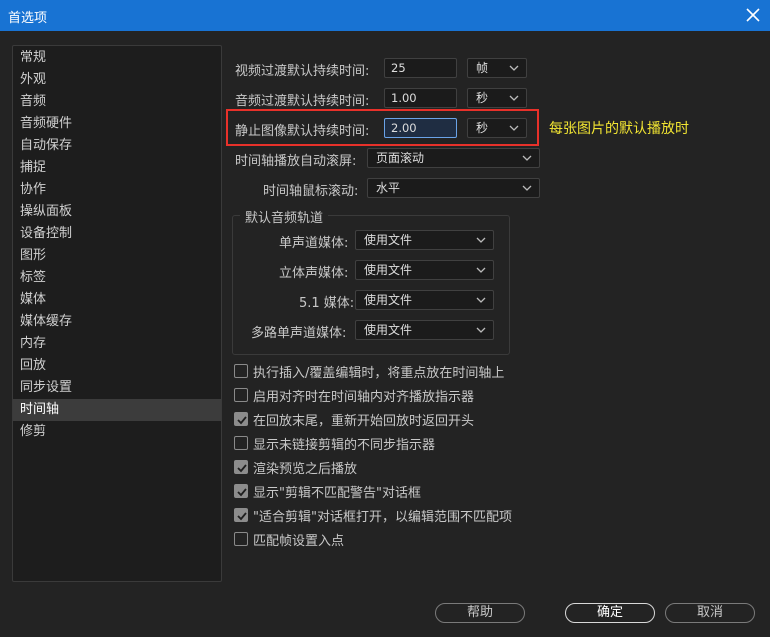 This screenshot has height=637, width=770. What do you see at coordinates (311, 191) in the screenshot?
I see `mouse-scroll-label: 时间轴鼠标滚动:` at bounding box center [311, 191].